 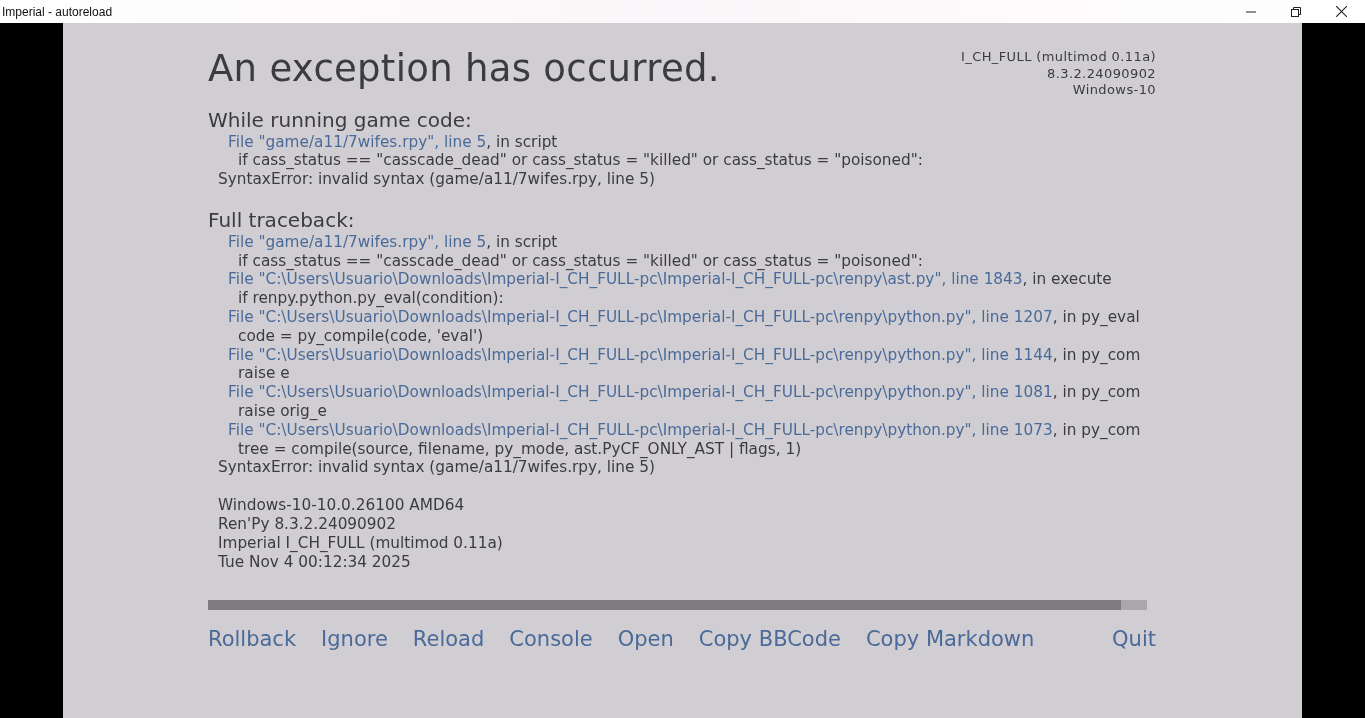 I want to click on action-button: Copy Markdown, so click(x=950, y=638).